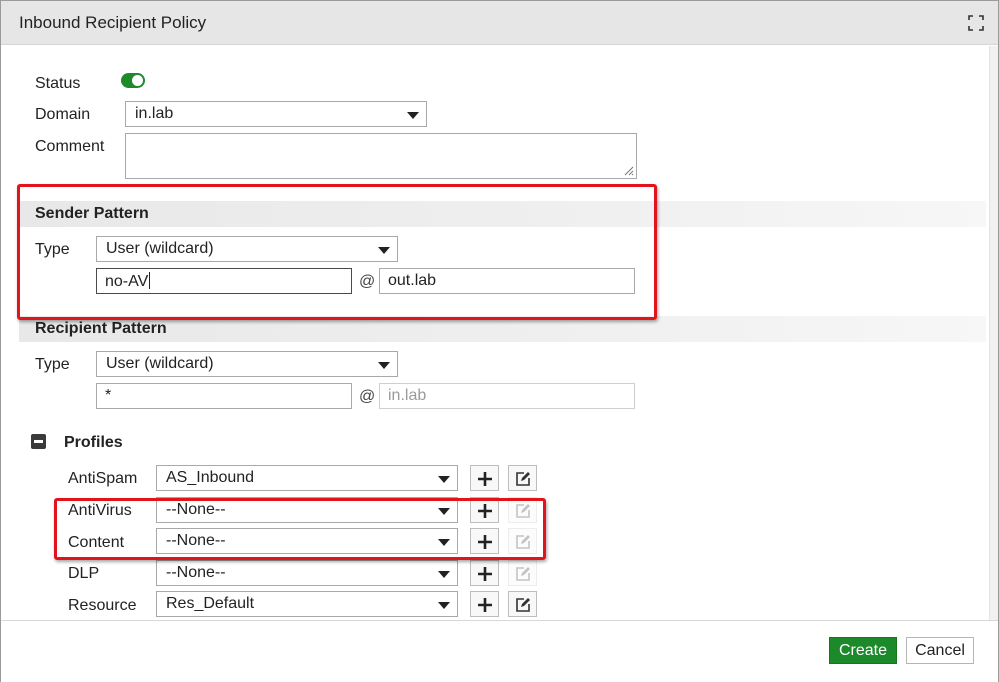 Image resolution: width=999 pixels, height=682 pixels. What do you see at coordinates (307, 604) in the screenshot?
I see `resource-select: Res_Default` at bounding box center [307, 604].